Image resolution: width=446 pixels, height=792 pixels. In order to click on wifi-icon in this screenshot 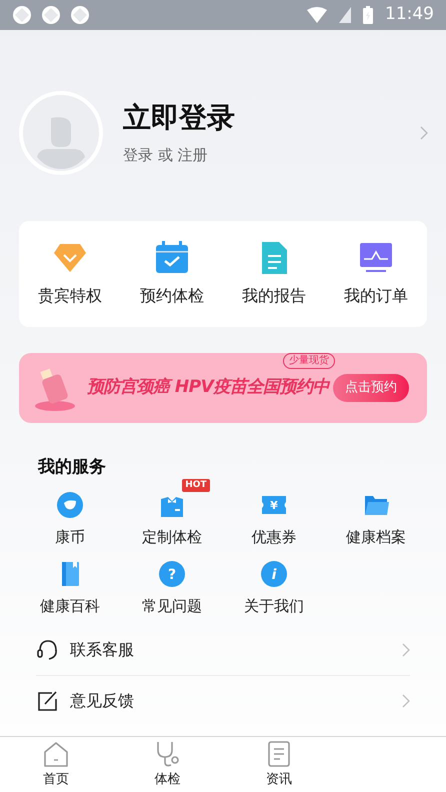, I will do `click(317, 15)`.